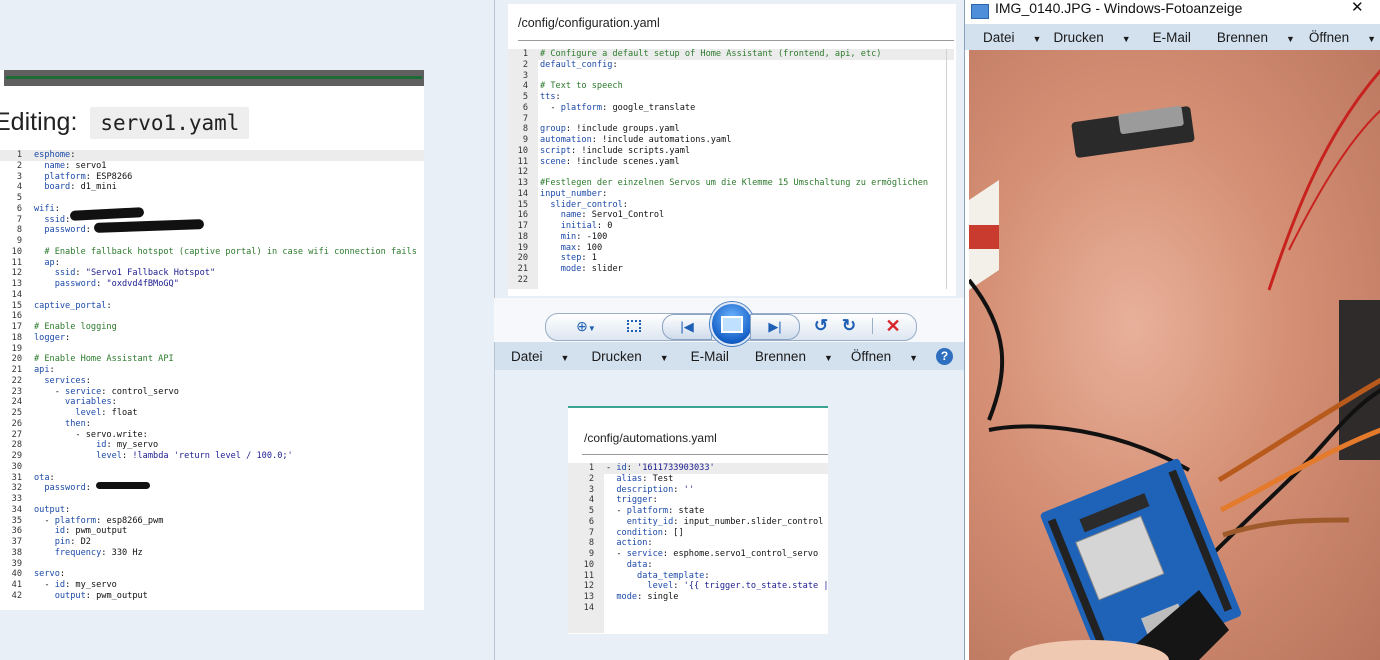 This screenshot has width=1380, height=660. What do you see at coordinates (16, 359) in the screenshot?
I see `line-number: 20` at bounding box center [16, 359].